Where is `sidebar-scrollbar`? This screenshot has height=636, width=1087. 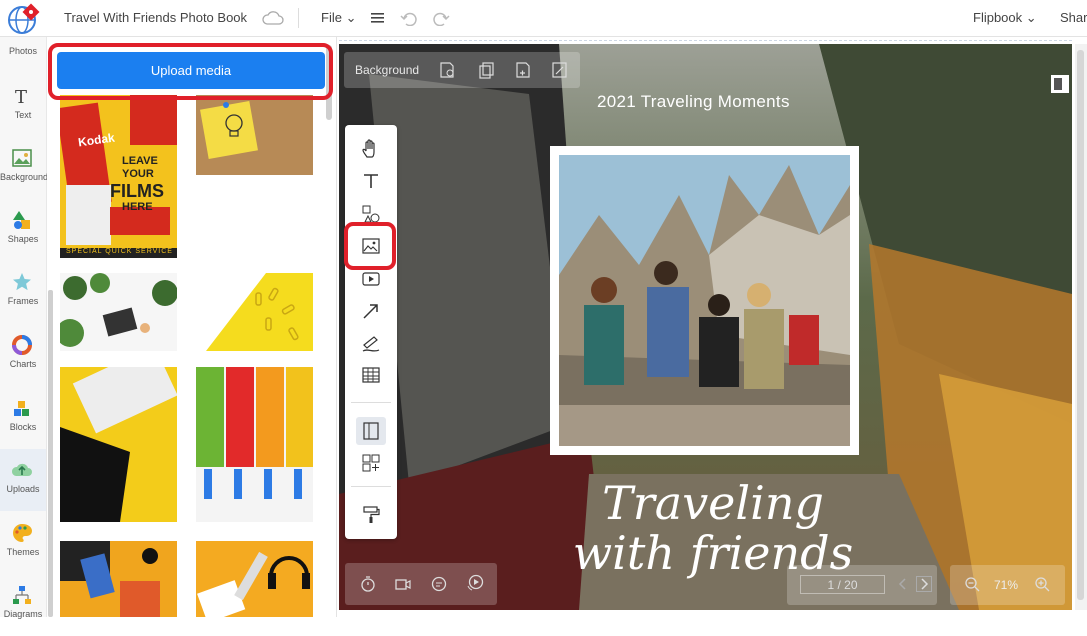
sidebar-scrollbar is located at coordinates (50, 453).